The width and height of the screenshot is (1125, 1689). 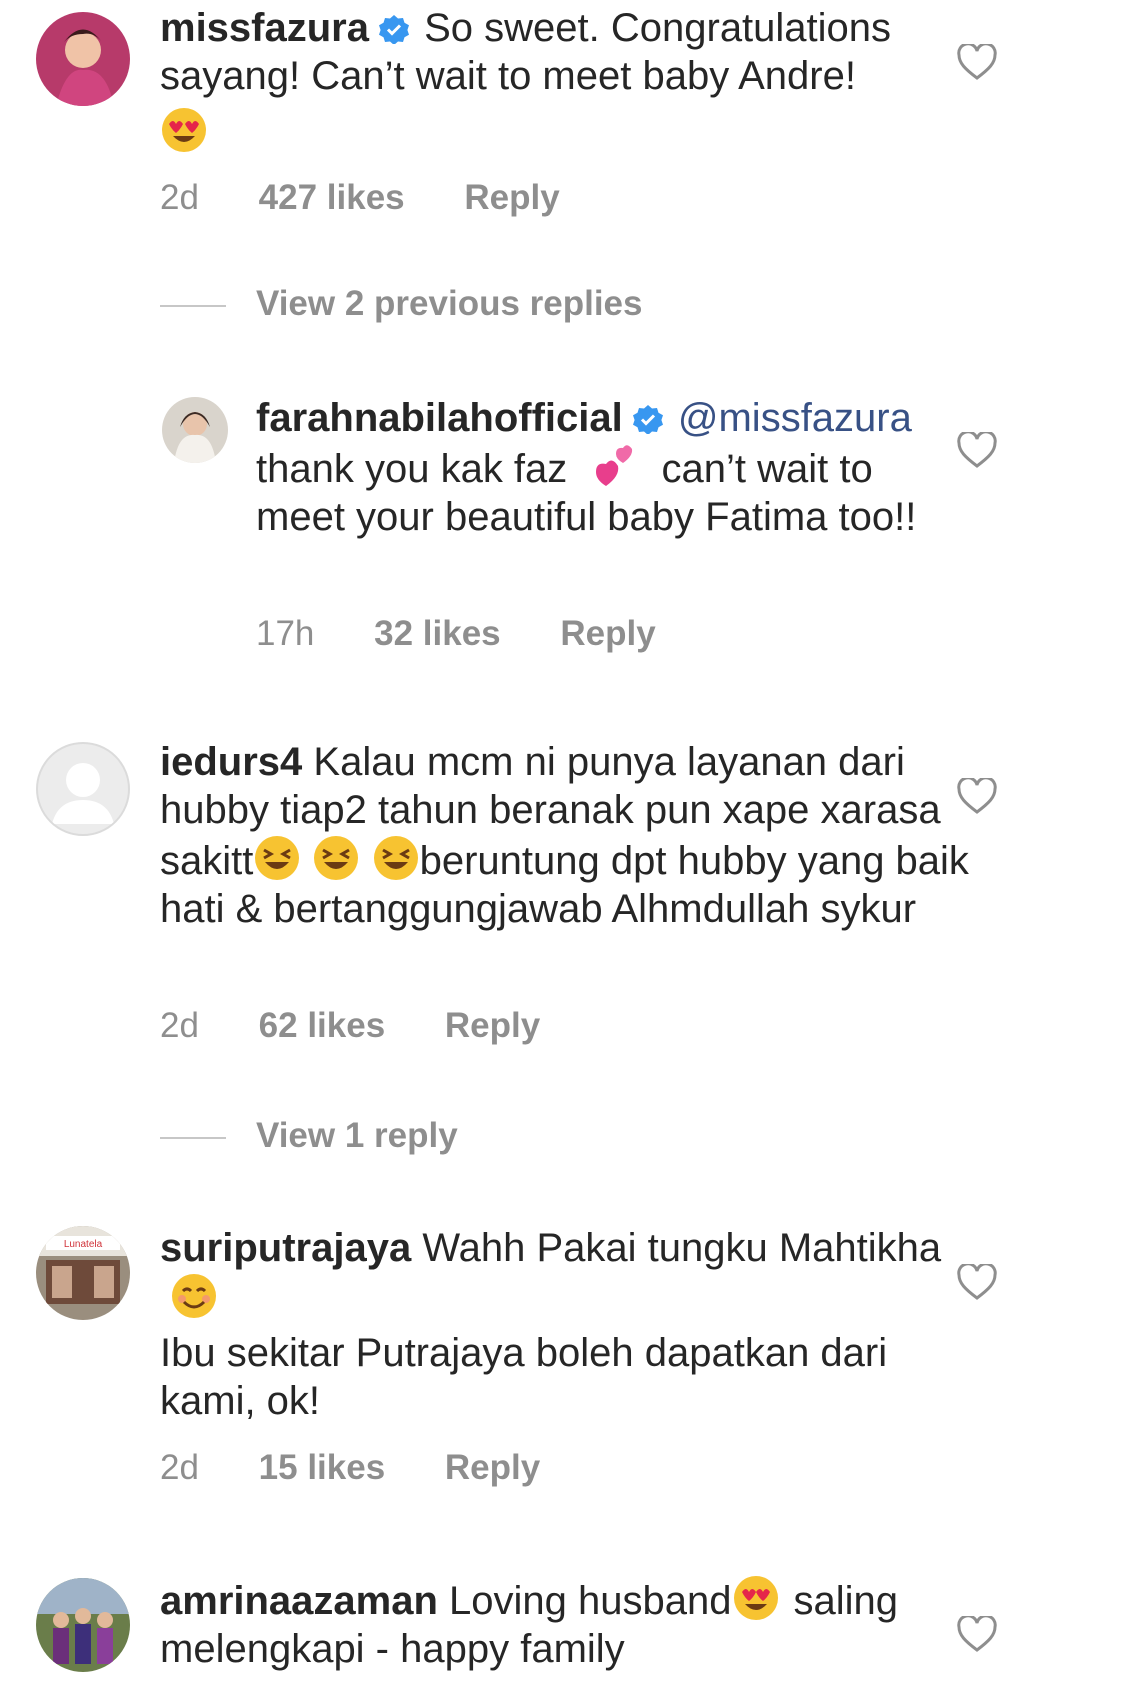 What do you see at coordinates (590, 1601) in the screenshot?
I see `comment-text: Loving husband` at bounding box center [590, 1601].